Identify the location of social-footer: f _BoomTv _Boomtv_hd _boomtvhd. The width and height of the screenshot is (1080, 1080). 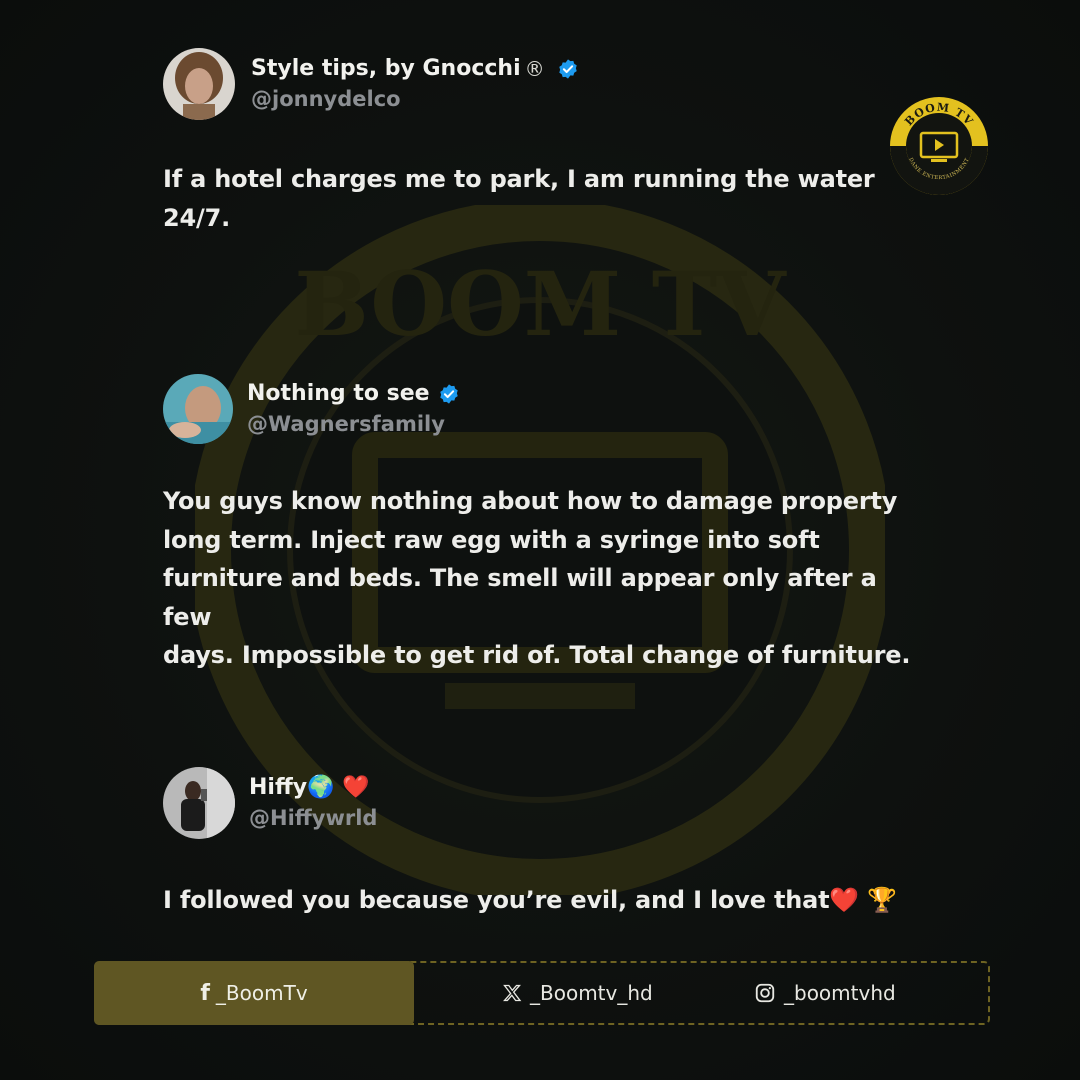
(542, 993).